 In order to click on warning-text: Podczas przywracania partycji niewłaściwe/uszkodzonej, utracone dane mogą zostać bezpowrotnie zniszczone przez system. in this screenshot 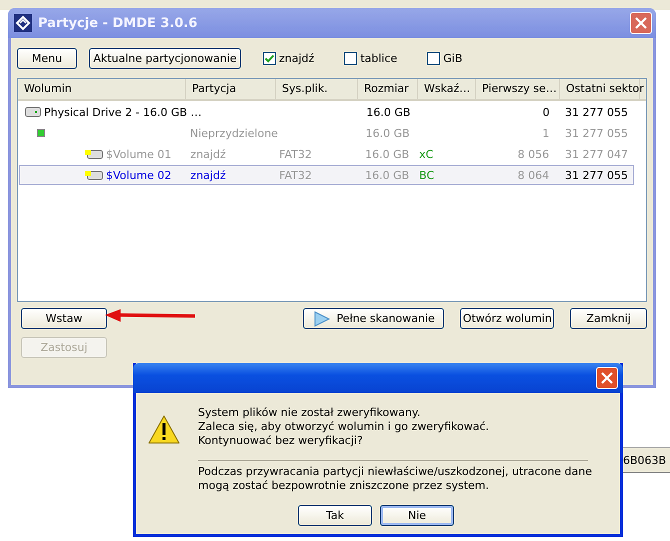, I will do `click(396, 479)`.